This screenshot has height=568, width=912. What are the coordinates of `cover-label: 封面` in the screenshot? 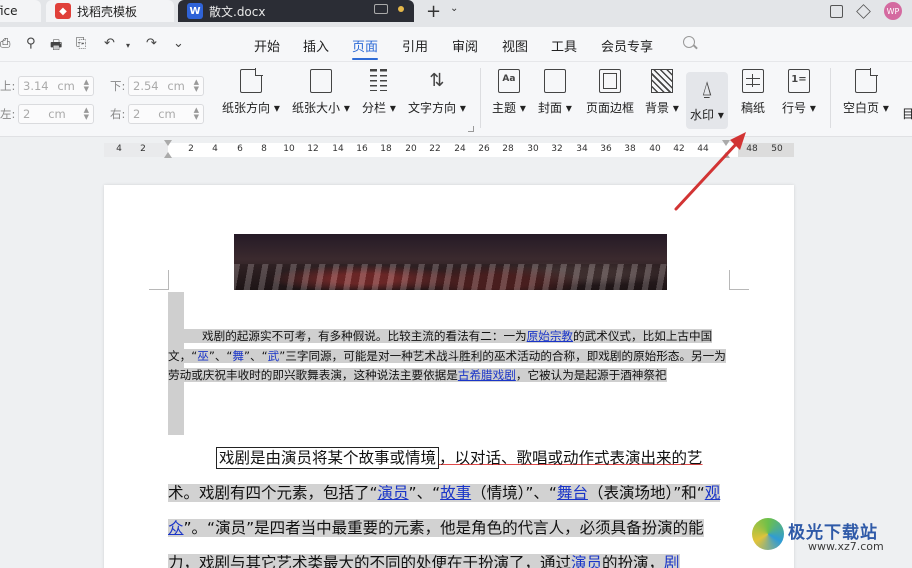 It's located at (550, 108).